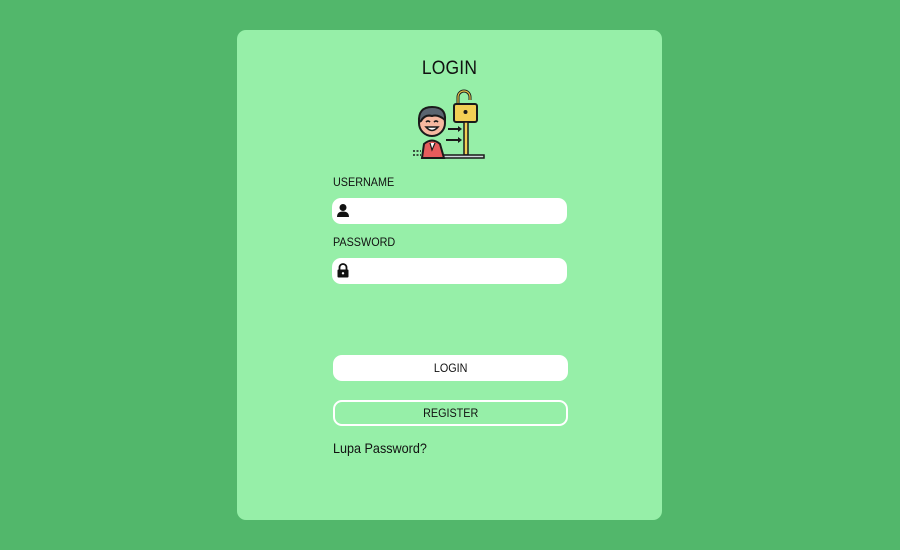 The image size is (900, 550). I want to click on password-input, so click(456, 271).